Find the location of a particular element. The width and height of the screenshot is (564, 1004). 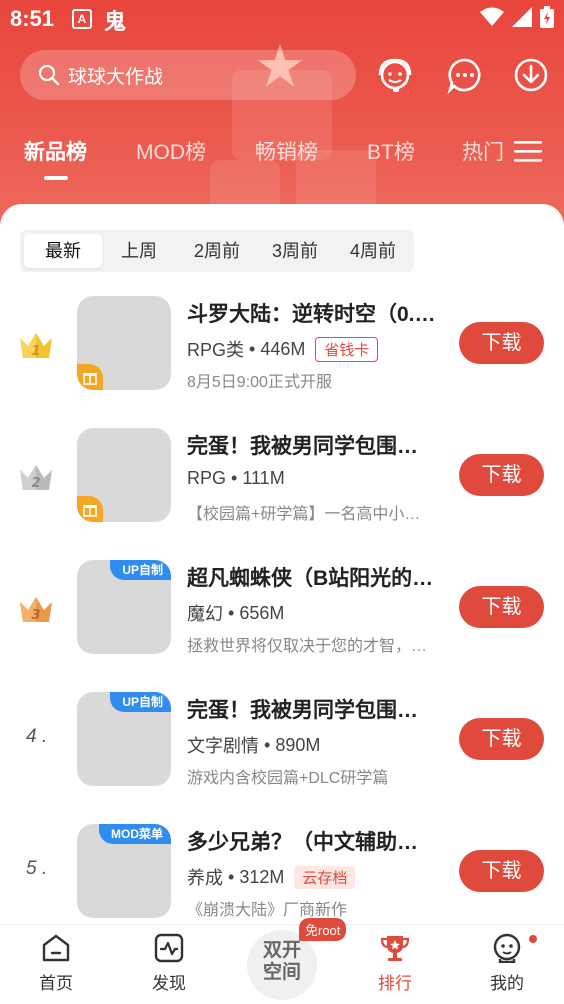

tab-hot: 热门 is located at coordinates (483, 151).